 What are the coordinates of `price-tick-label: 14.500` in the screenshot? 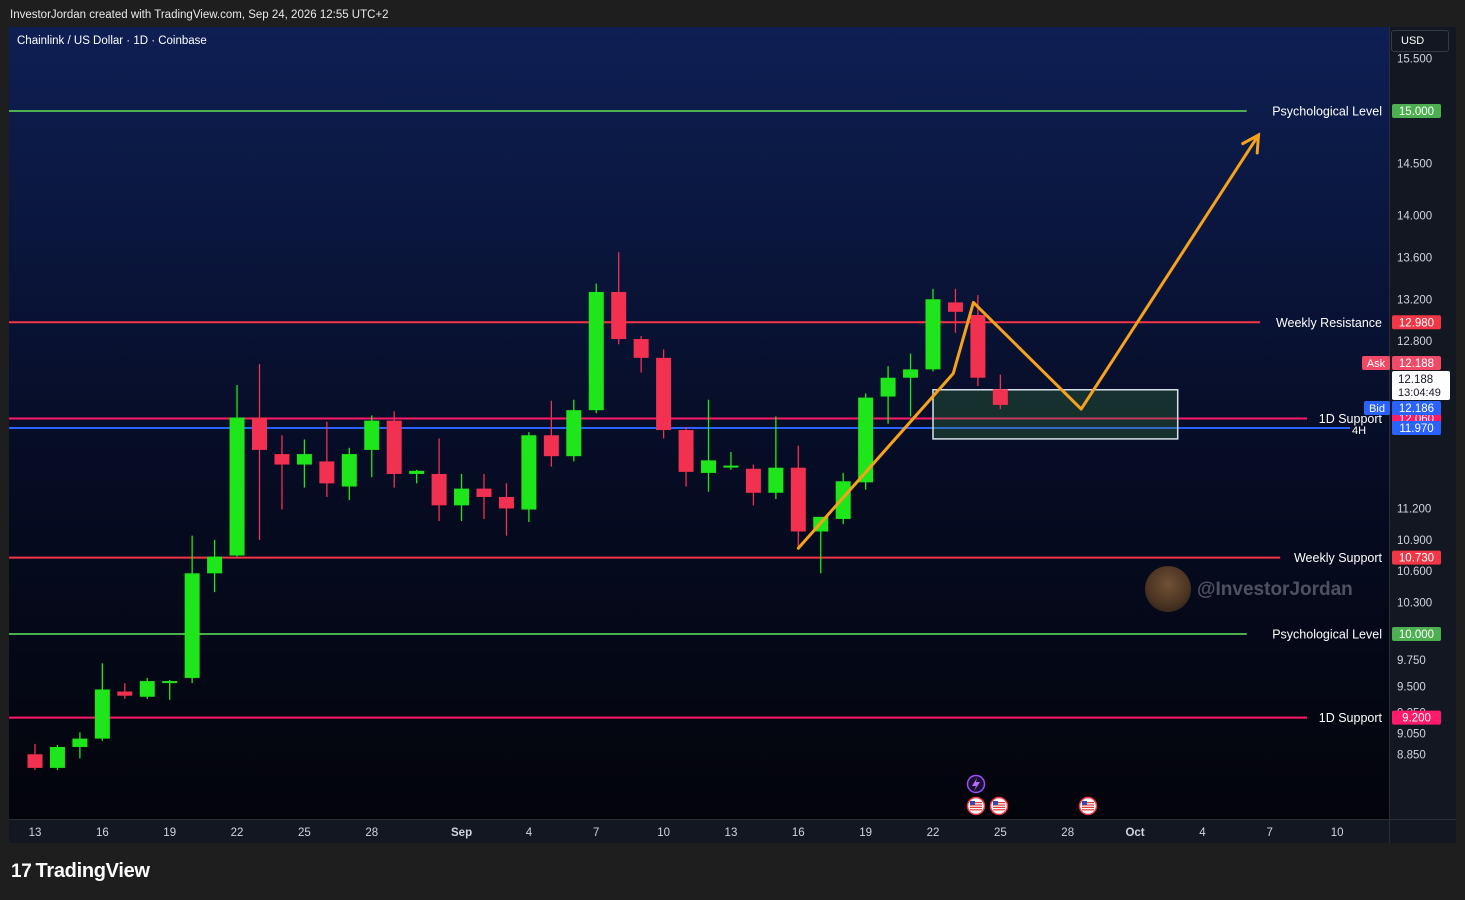 It's located at (1414, 164).